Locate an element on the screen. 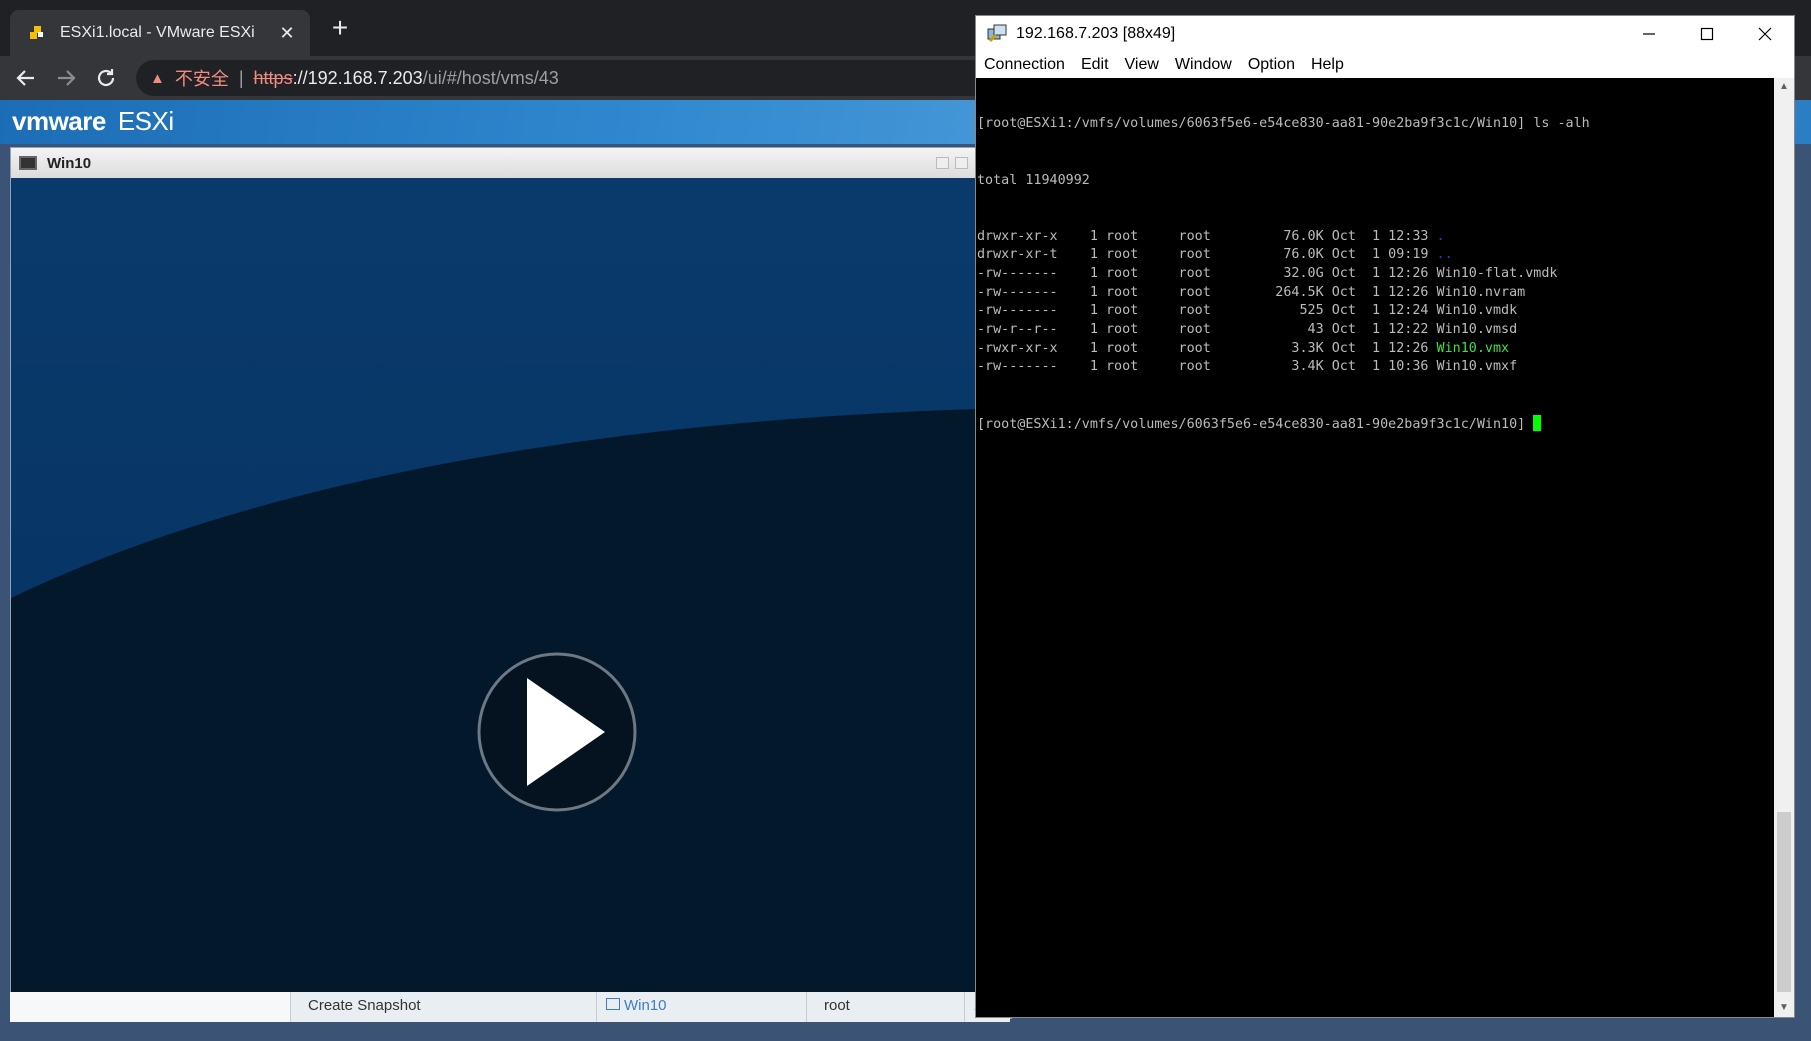 Image resolution: width=1811 pixels, height=1041 pixels. ls-time: 12:26 is located at coordinates (1404, 348).